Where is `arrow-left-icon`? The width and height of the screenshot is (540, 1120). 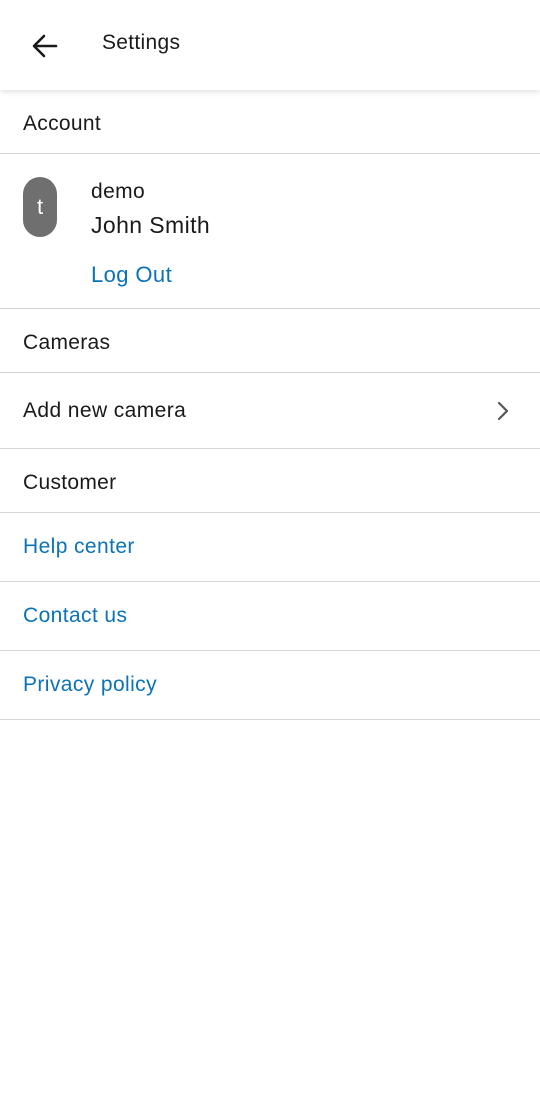
arrow-left-icon is located at coordinates (45, 46).